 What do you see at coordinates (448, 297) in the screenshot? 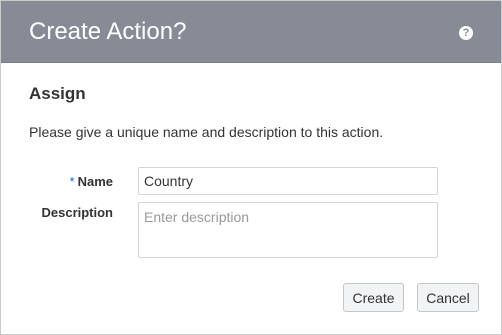
I see `cancel-button: Cancel` at bounding box center [448, 297].